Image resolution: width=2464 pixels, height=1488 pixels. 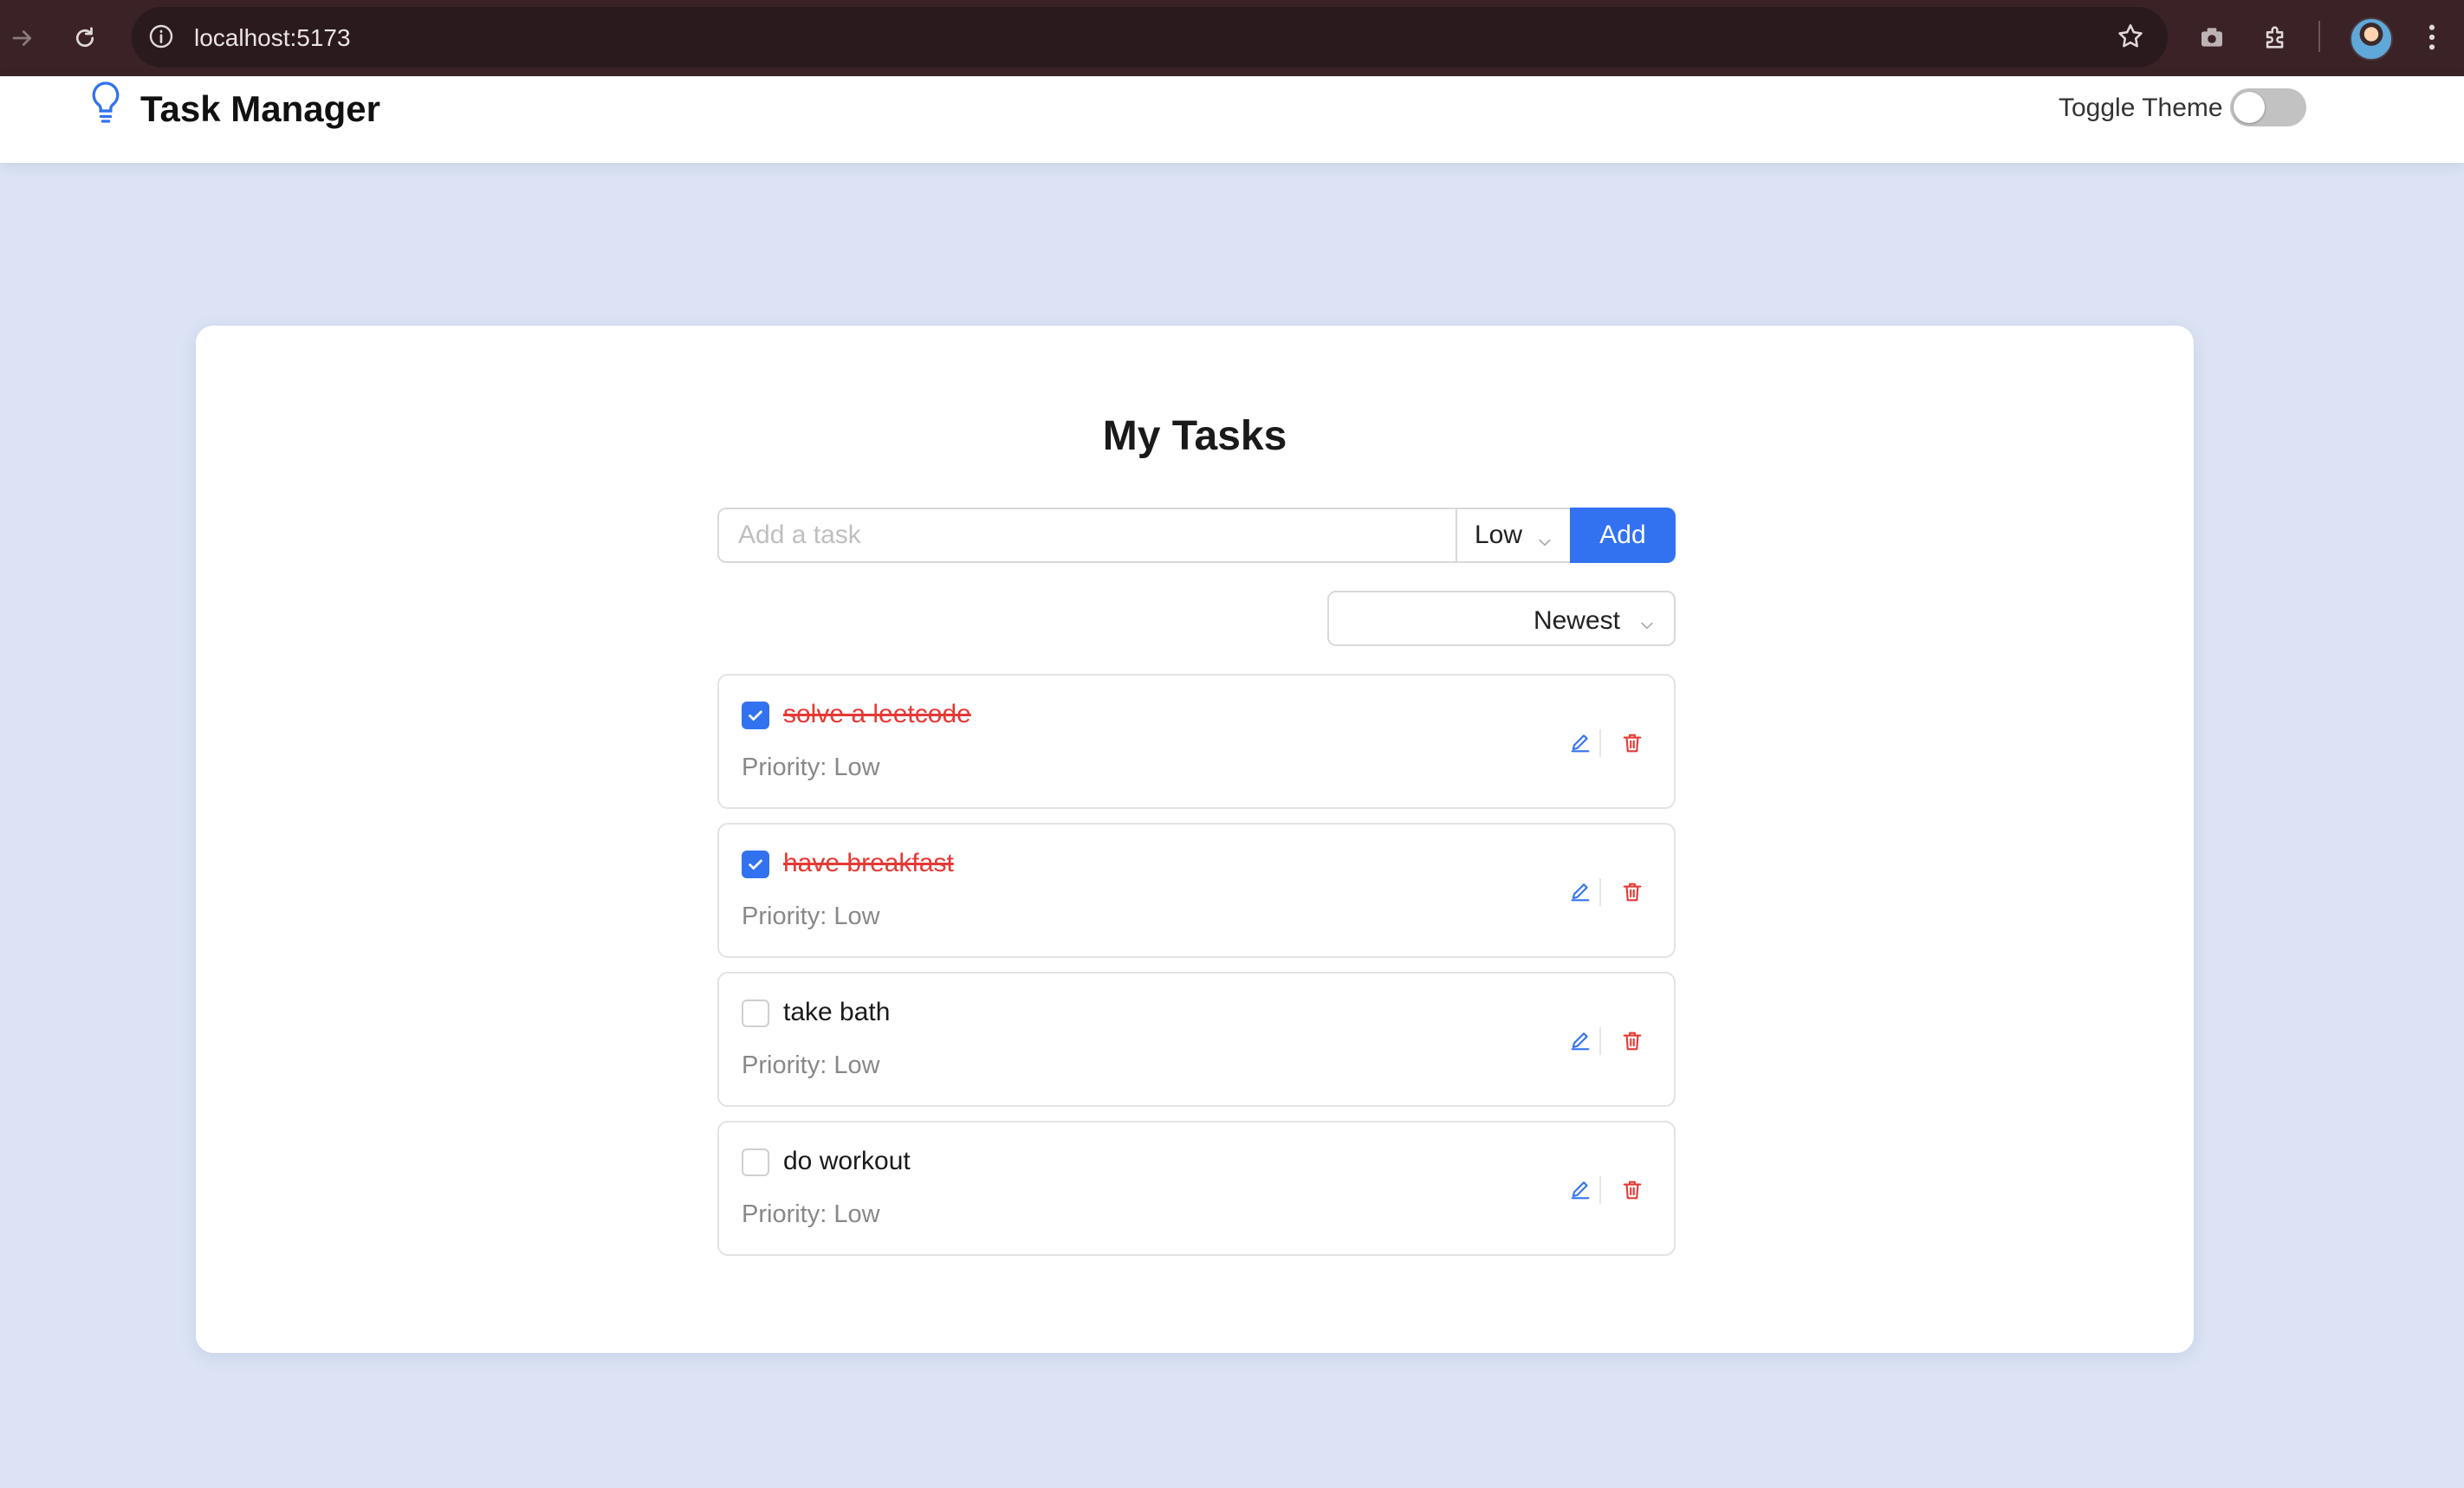 What do you see at coordinates (161, 39) in the screenshot?
I see `info-icon` at bounding box center [161, 39].